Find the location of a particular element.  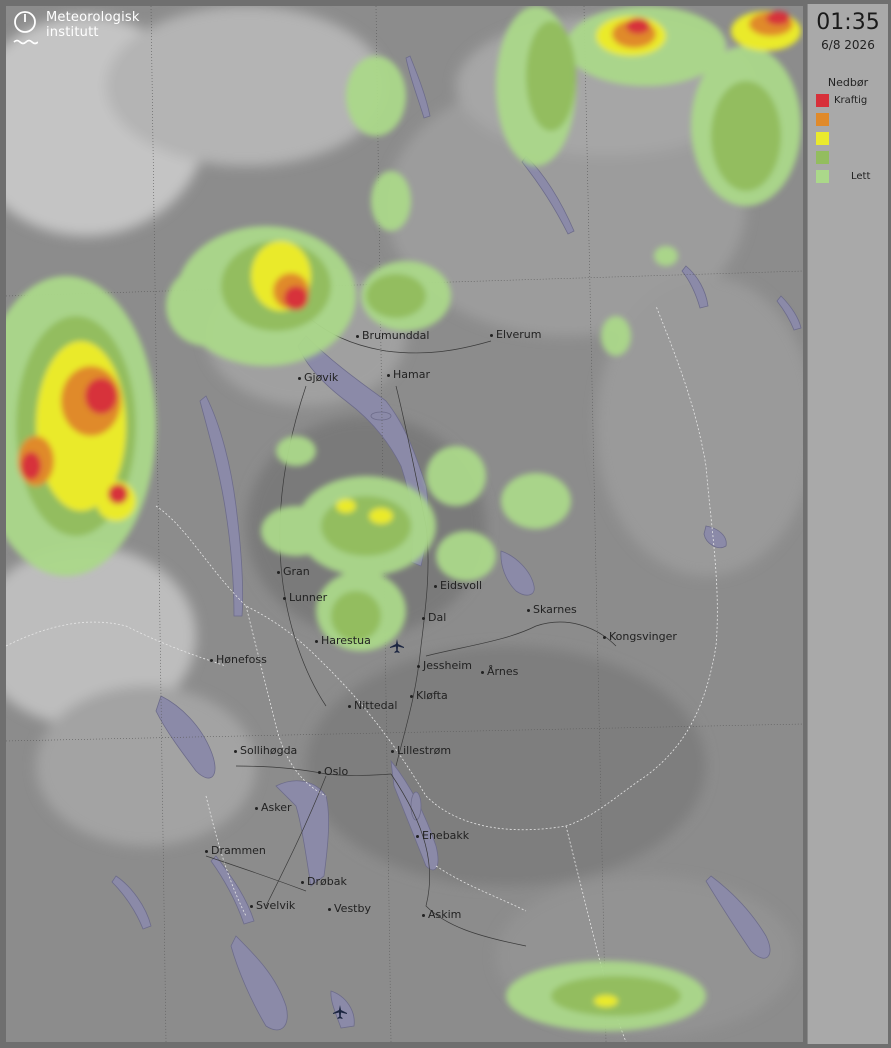

city-name: Kongsvinger is located at coordinates (643, 636).